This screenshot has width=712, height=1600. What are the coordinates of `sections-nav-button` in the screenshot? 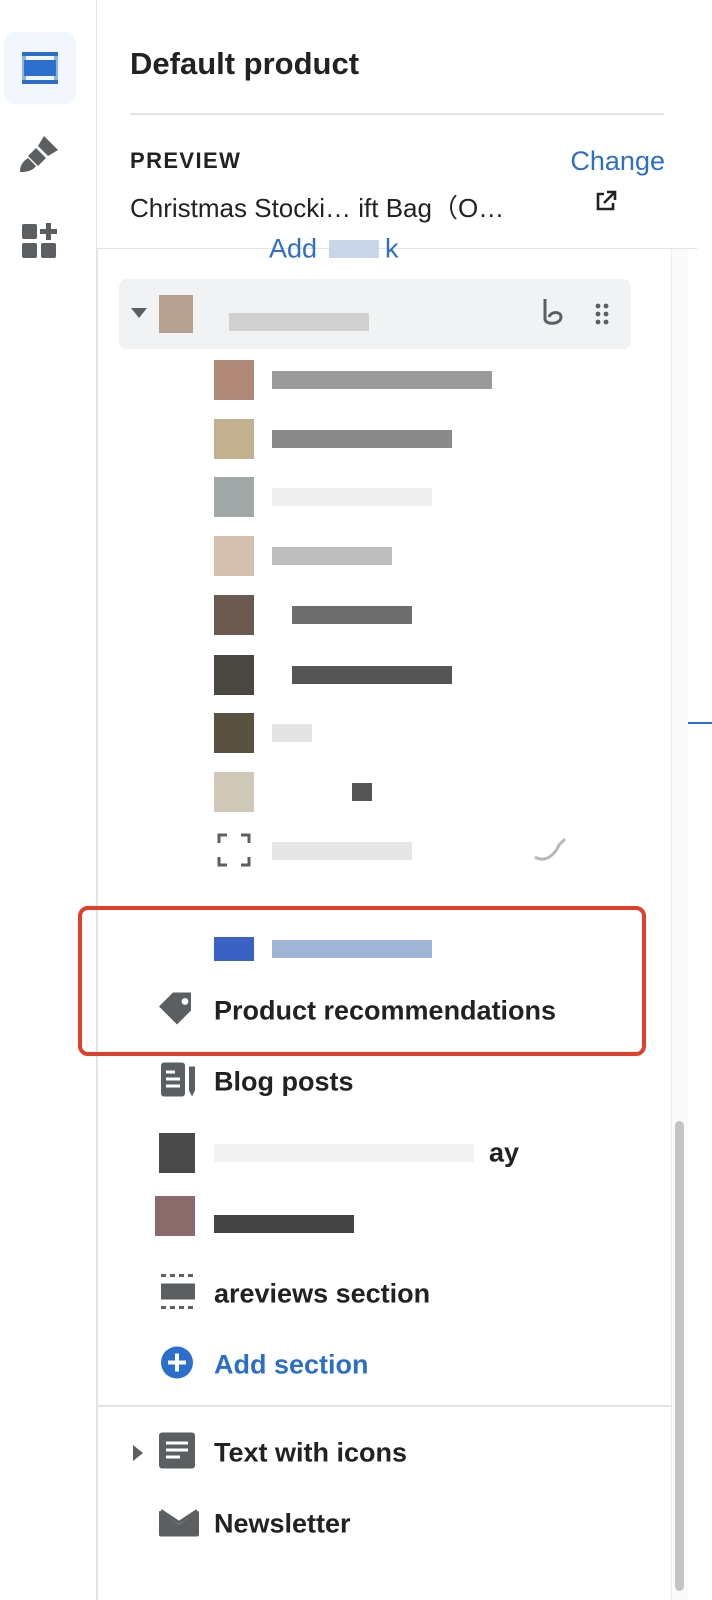 It's located at (40, 68).